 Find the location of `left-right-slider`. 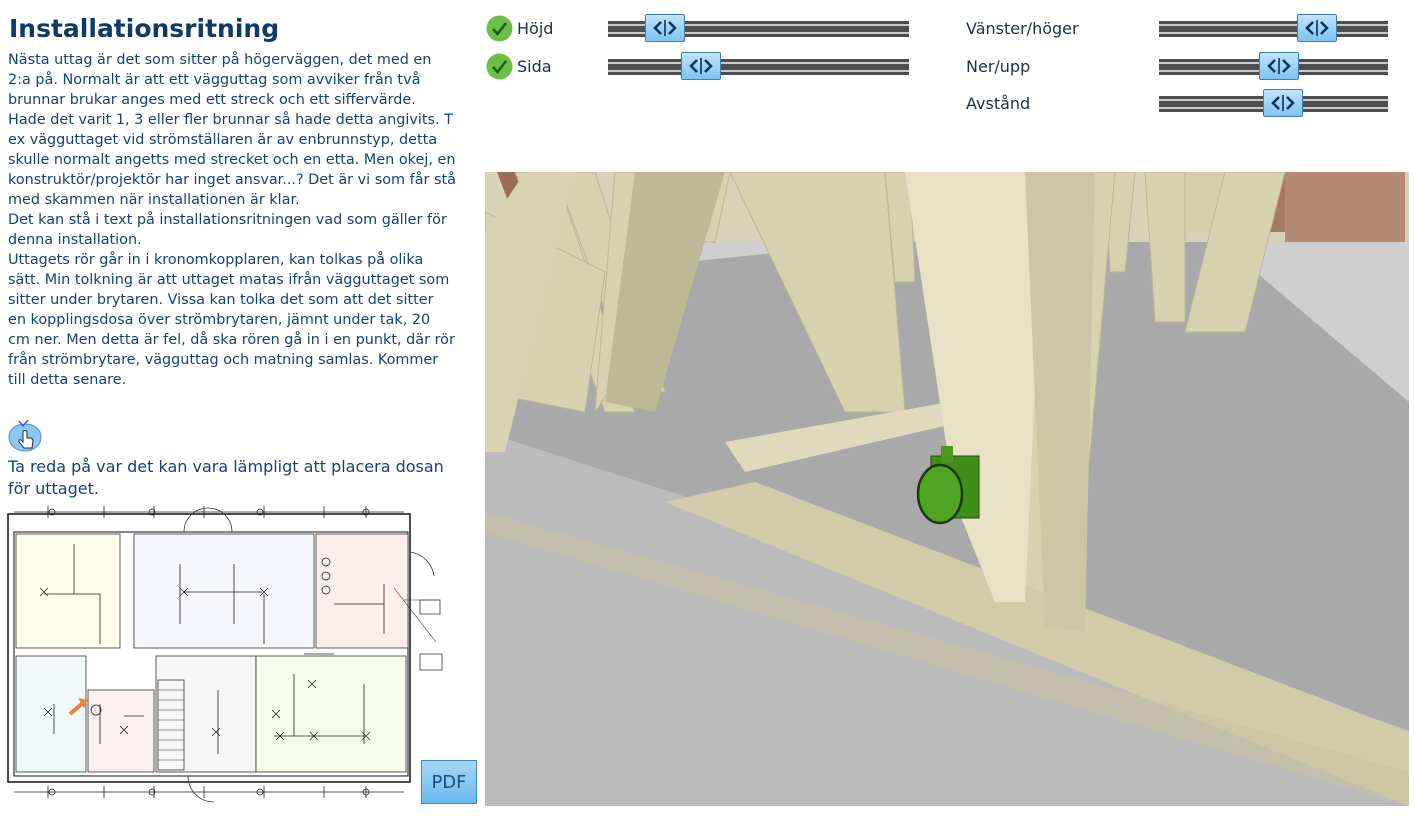

left-right-slider is located at coordinates (1273, 29).